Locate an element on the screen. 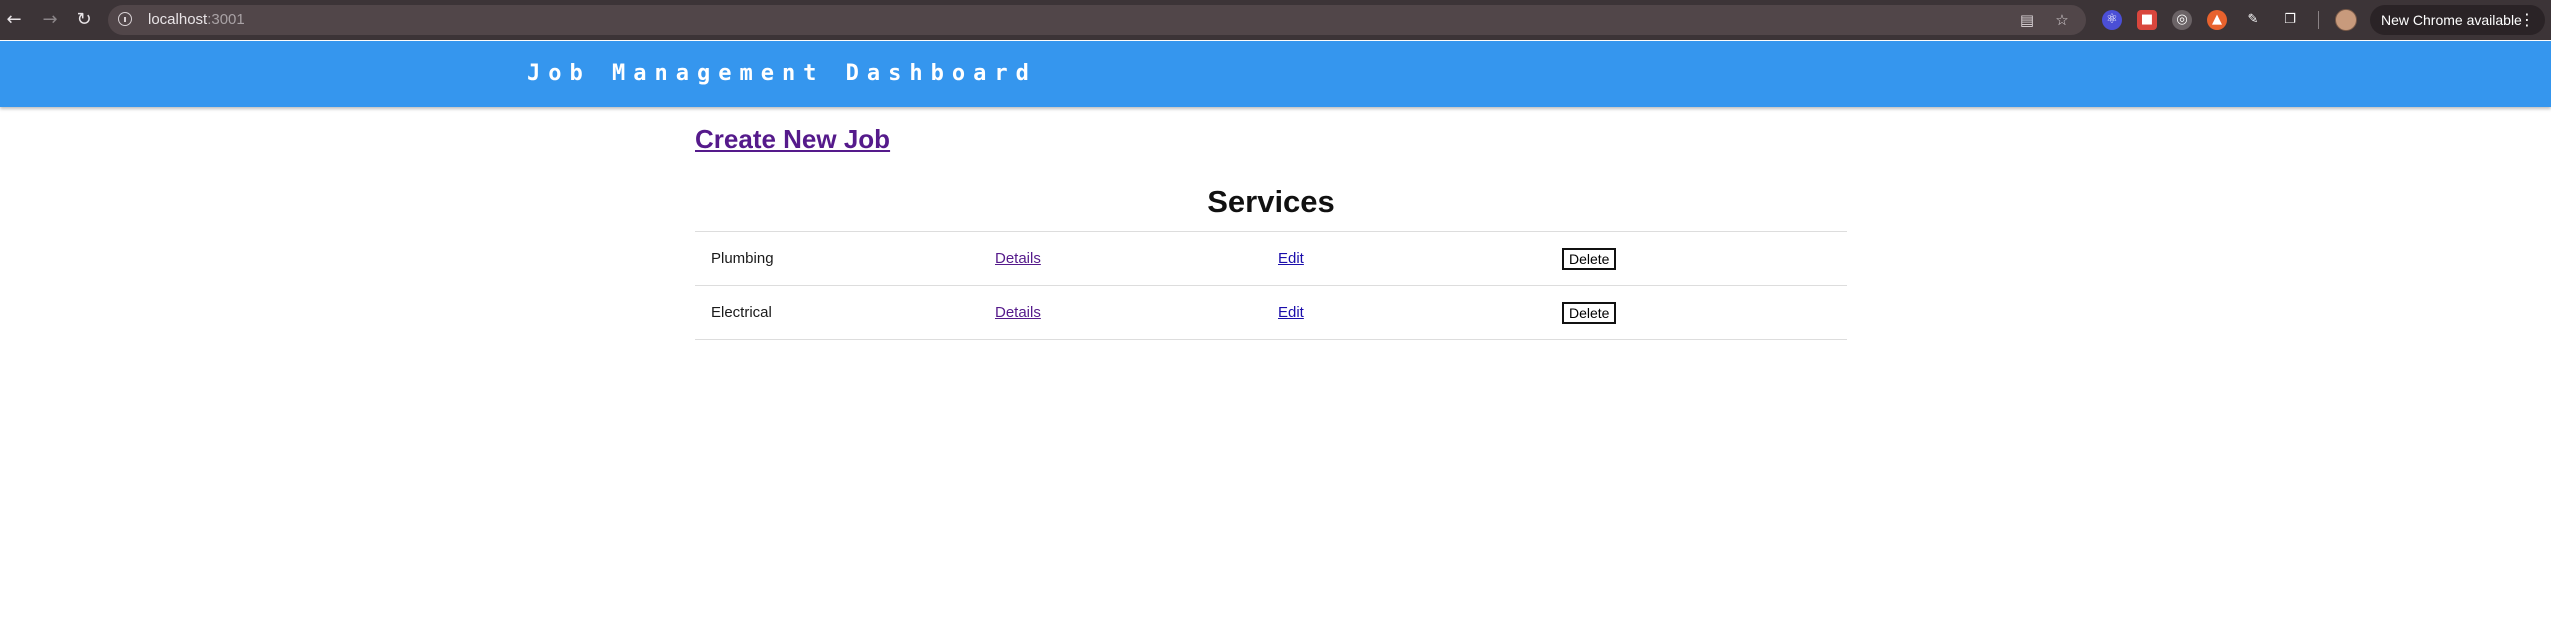 This screenshot has height=634, width=2551. puzzle-icon: ❐ is located at coordinates (2290, 20).